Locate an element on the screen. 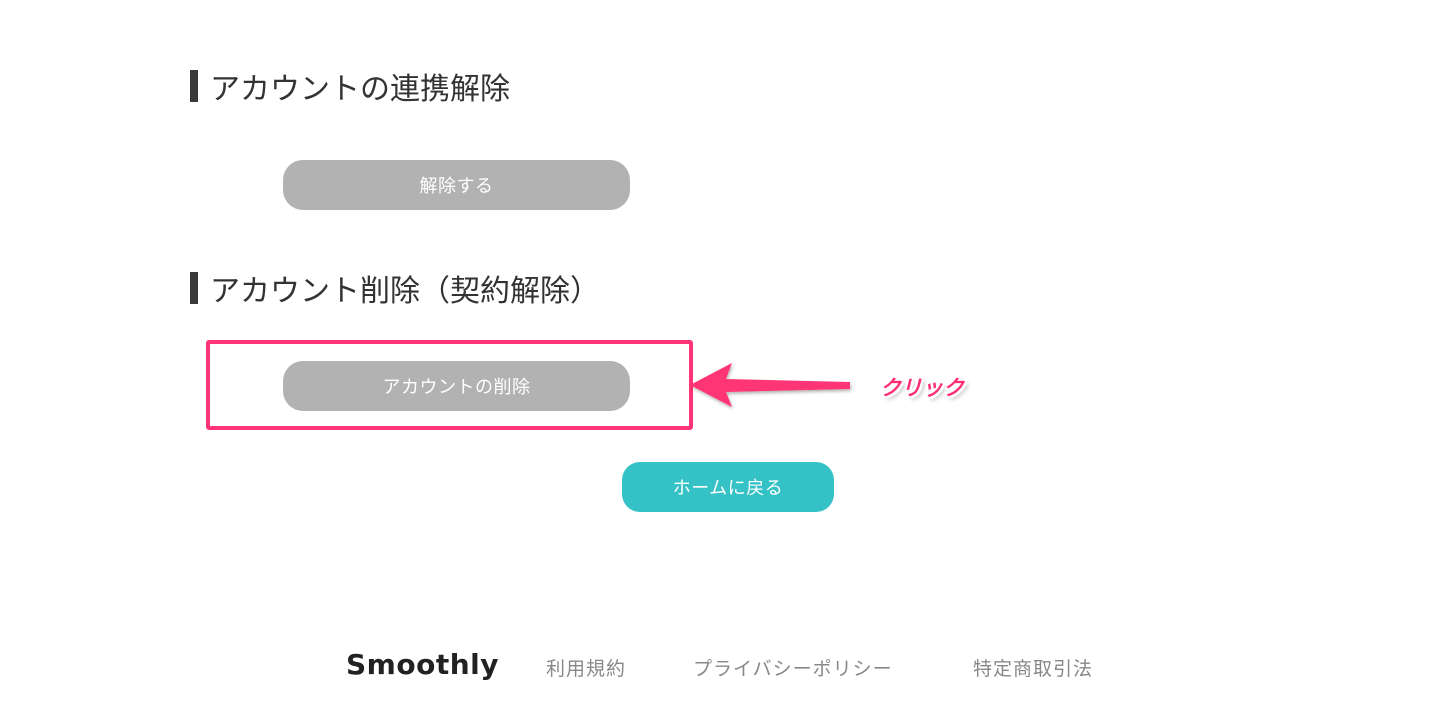 Image resolution: width=1454 pixels, height=711 pixels. delete-account-button: アカウントの削除 is located at coordinates (456, 386).